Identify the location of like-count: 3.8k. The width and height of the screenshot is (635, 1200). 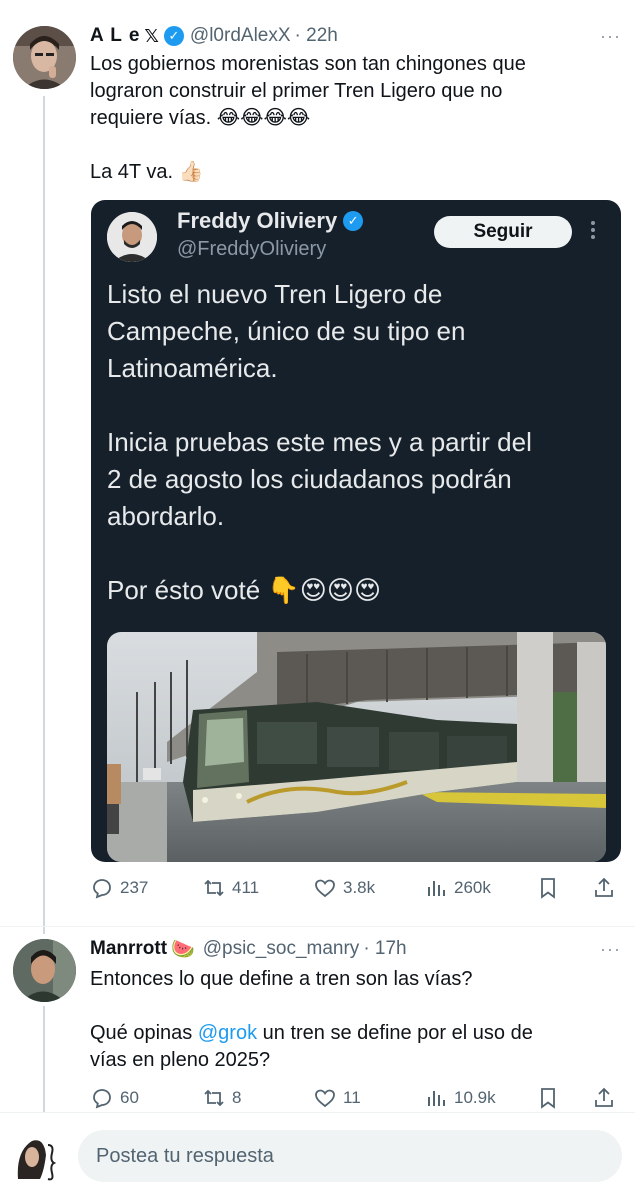
(359, 887).